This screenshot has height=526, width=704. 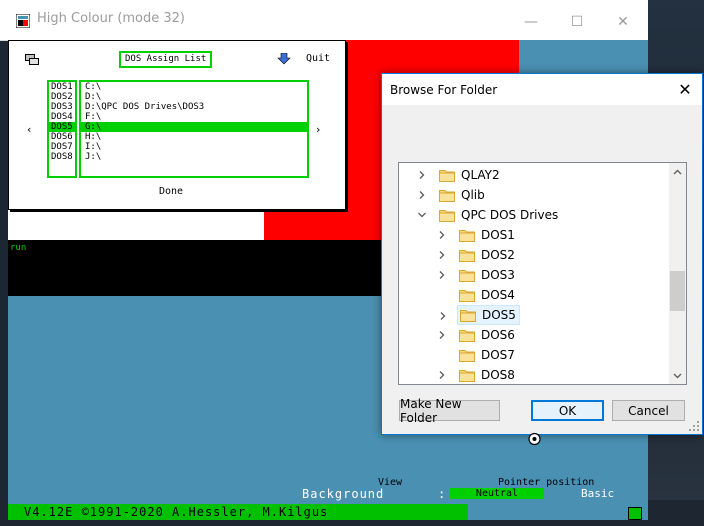 What do you see at coordinates (510, 215) in the screenshot?
I see `tree-item-label: QPC DOS Drives` at bounding box center [510, 215].